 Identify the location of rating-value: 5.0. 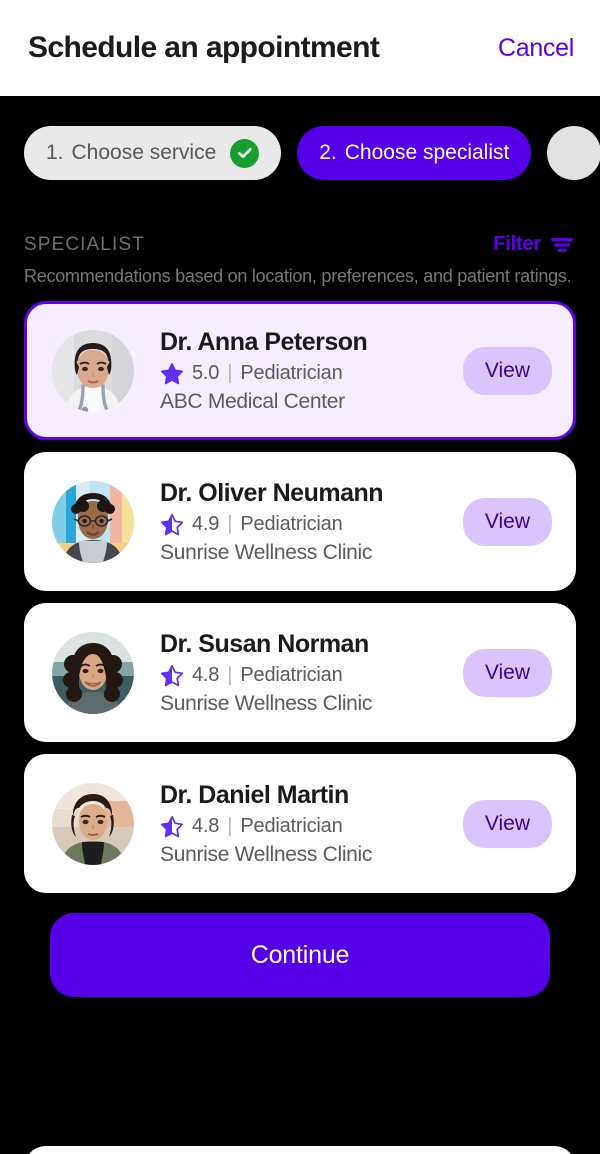
(206, 373).